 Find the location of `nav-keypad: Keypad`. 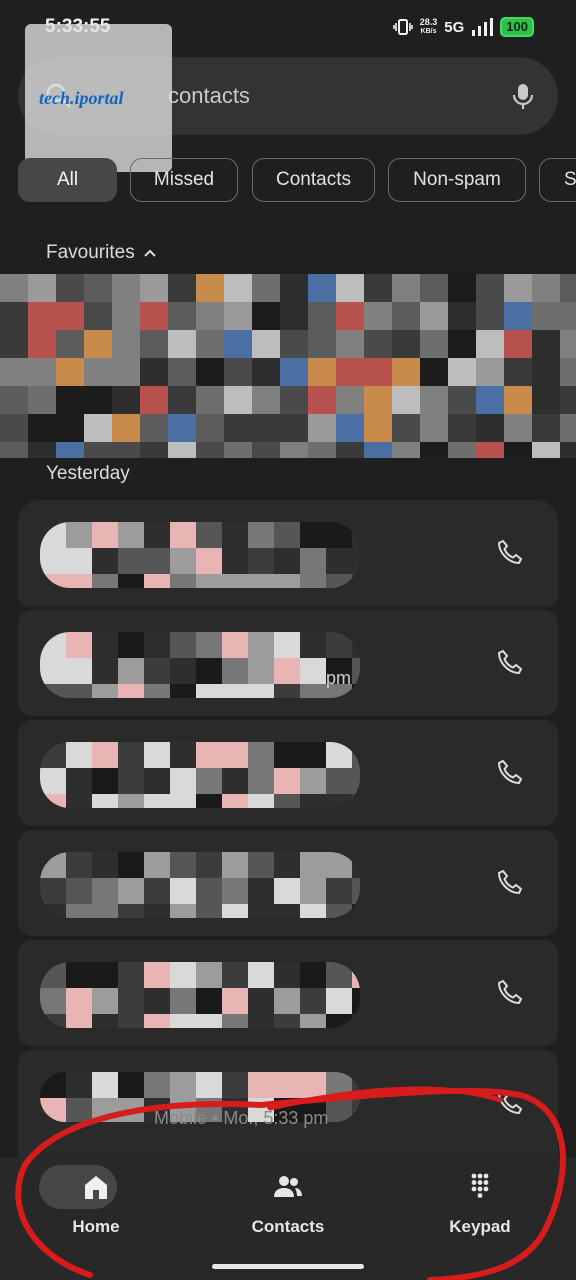

nav-keypad: Keypad is located at coordinates (480, 1218).